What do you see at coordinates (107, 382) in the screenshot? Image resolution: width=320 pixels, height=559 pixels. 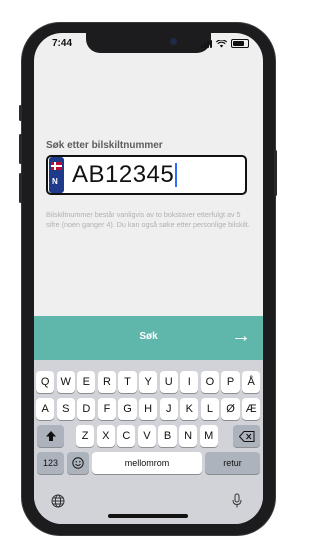 I see `key-r: R` at bounding box center [107, 382].